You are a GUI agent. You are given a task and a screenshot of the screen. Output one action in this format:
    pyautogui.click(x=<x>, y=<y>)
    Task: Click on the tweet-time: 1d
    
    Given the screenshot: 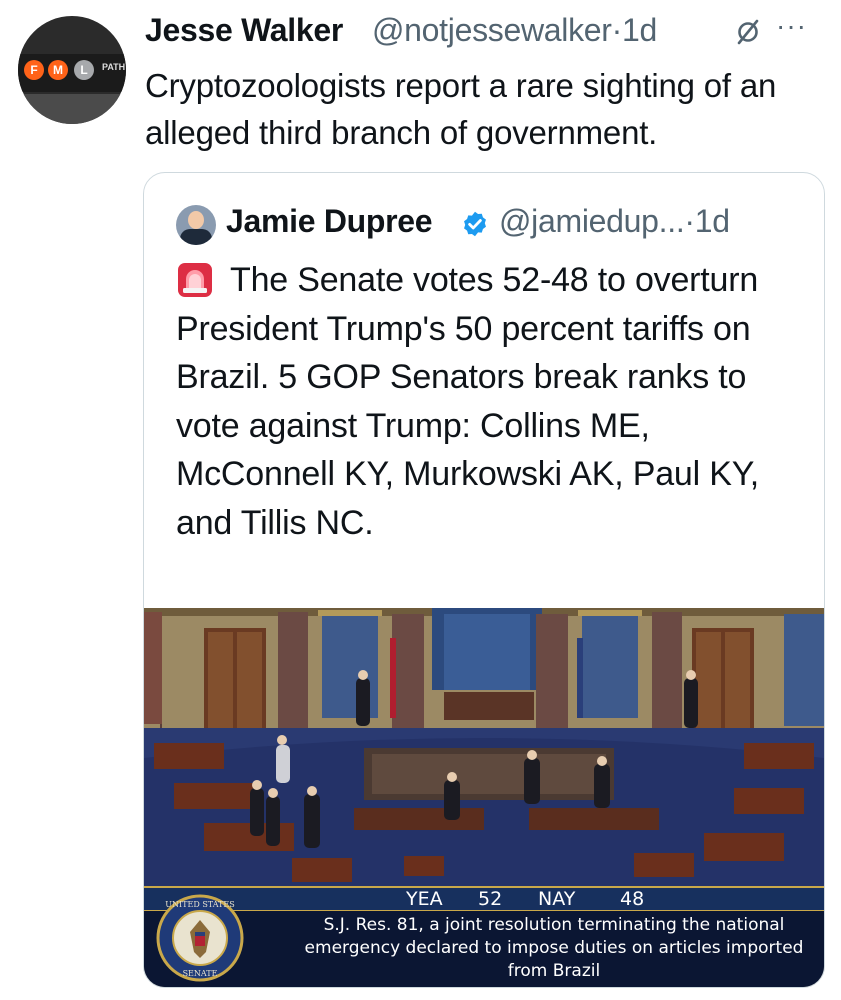 What is the action you would take?
    pyautogui.click(x=639, y=30)
    